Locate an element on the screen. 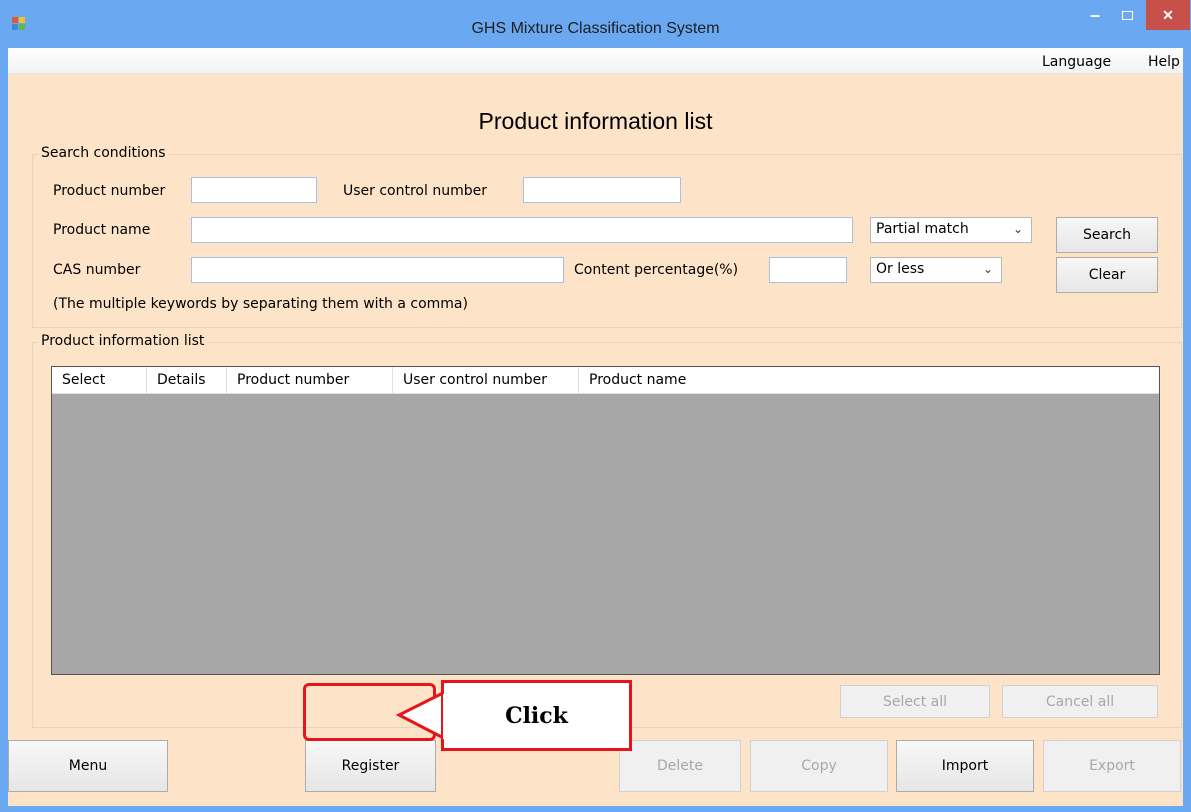 The image size is (1191, 812). user-control-number-label: User control number is located at coordinates (415, 191).